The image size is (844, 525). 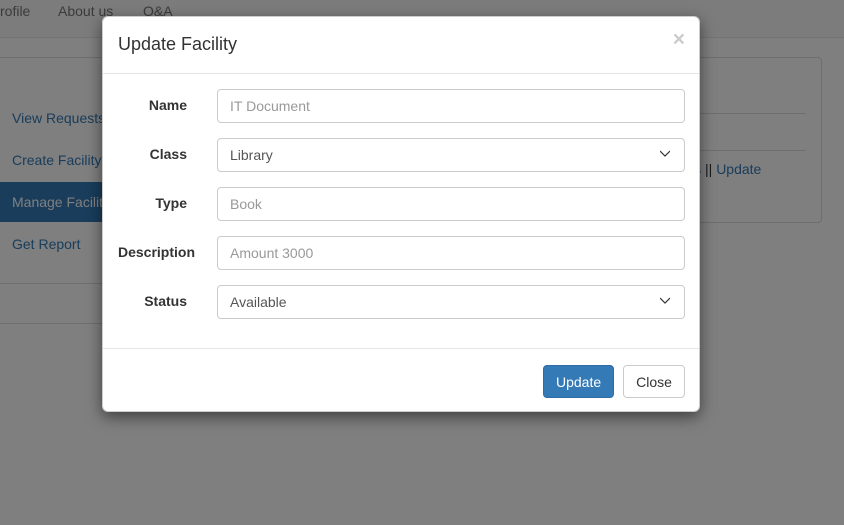 What do you see at coordinates (178, 44) in the screenshot?
I see `modal-title: Update Facility` at bounding box center [178, 44].